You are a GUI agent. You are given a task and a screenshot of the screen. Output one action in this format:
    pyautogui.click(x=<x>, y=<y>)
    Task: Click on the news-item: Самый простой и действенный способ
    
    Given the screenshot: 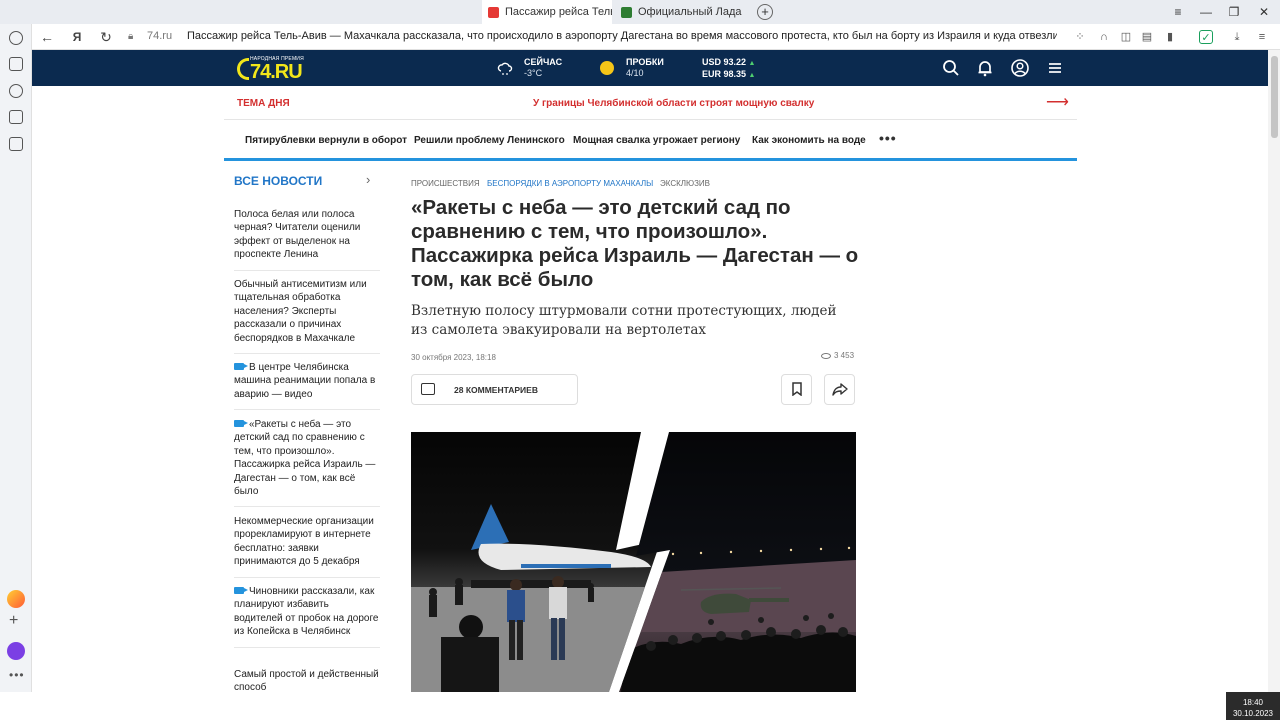 What is the action you would take?
    pyautogui.click(x=307, y=680)
    